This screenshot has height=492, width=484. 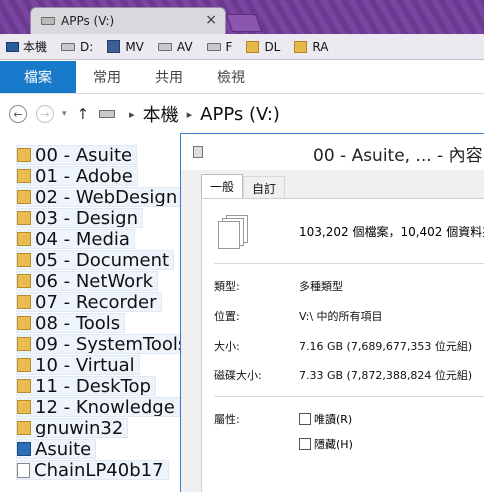 I want to click on tab-home: 常用, so click(x=107, y=77).